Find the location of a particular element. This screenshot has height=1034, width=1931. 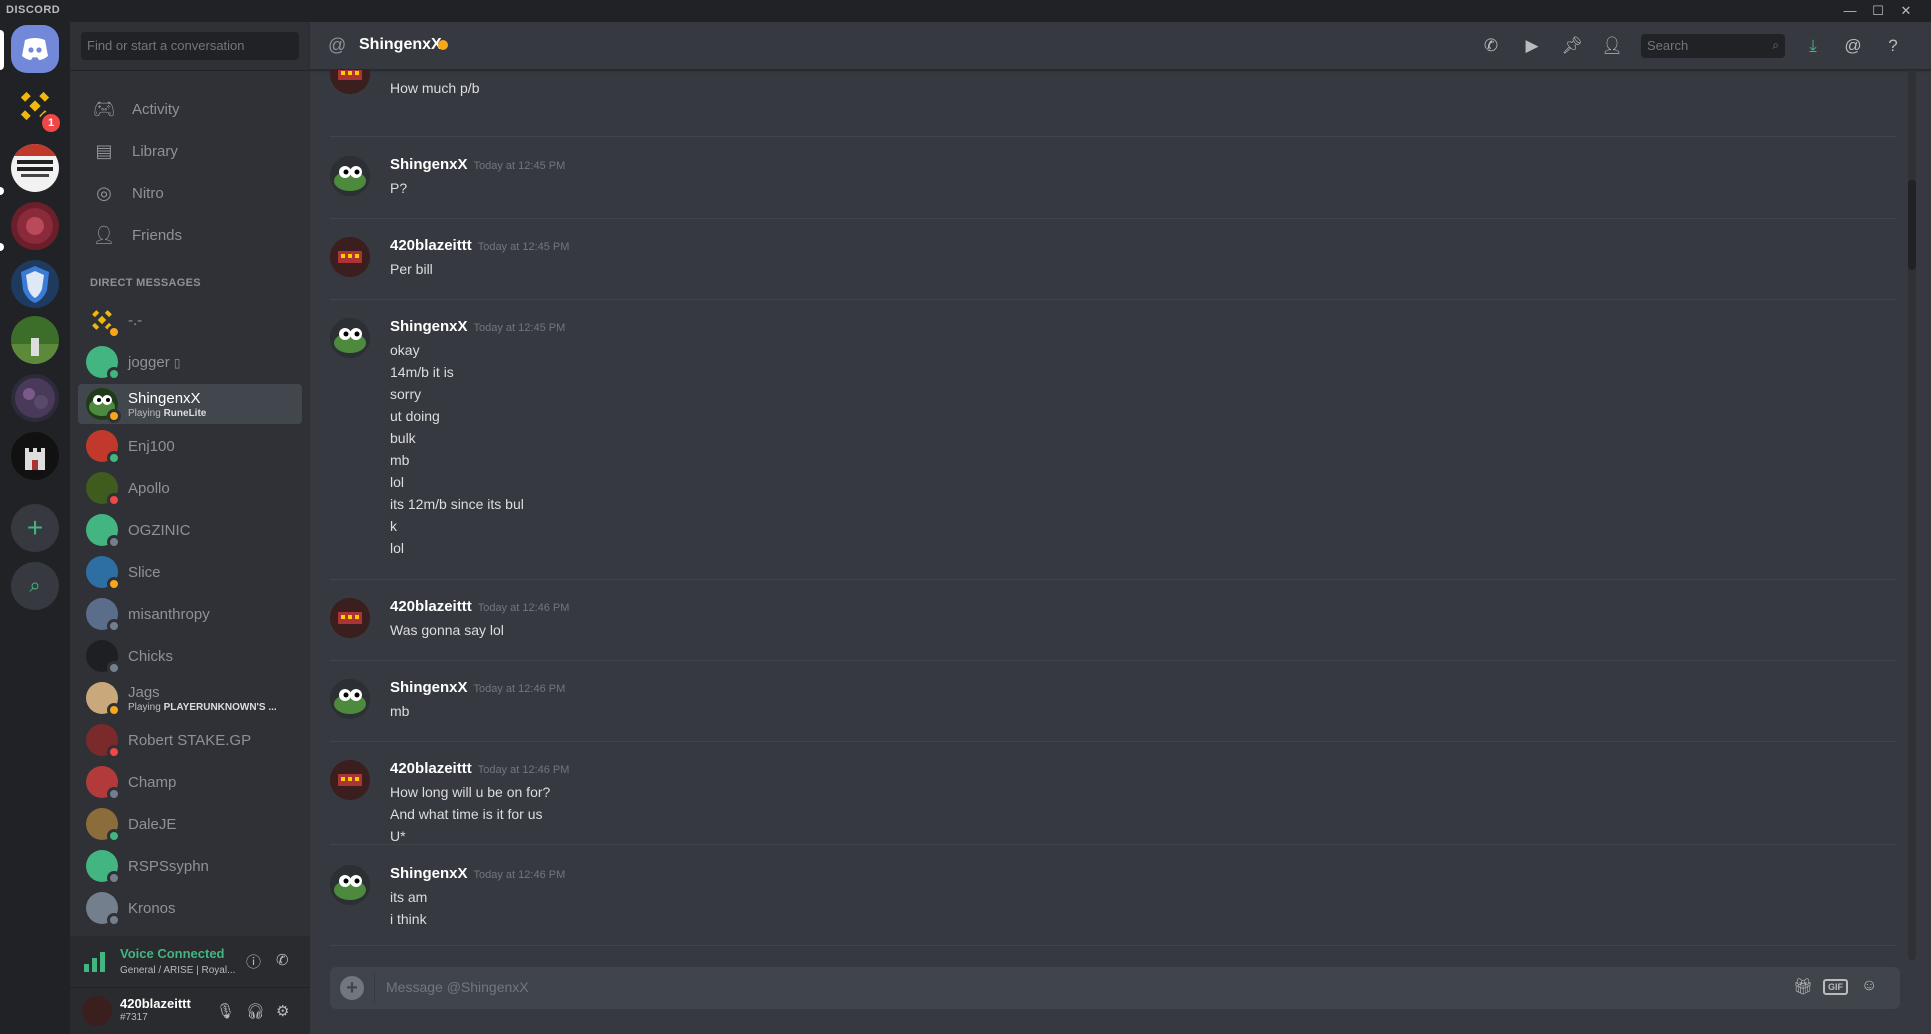

message-timestamp: Today at 12:46 PM is located at coordinates (523, 608).